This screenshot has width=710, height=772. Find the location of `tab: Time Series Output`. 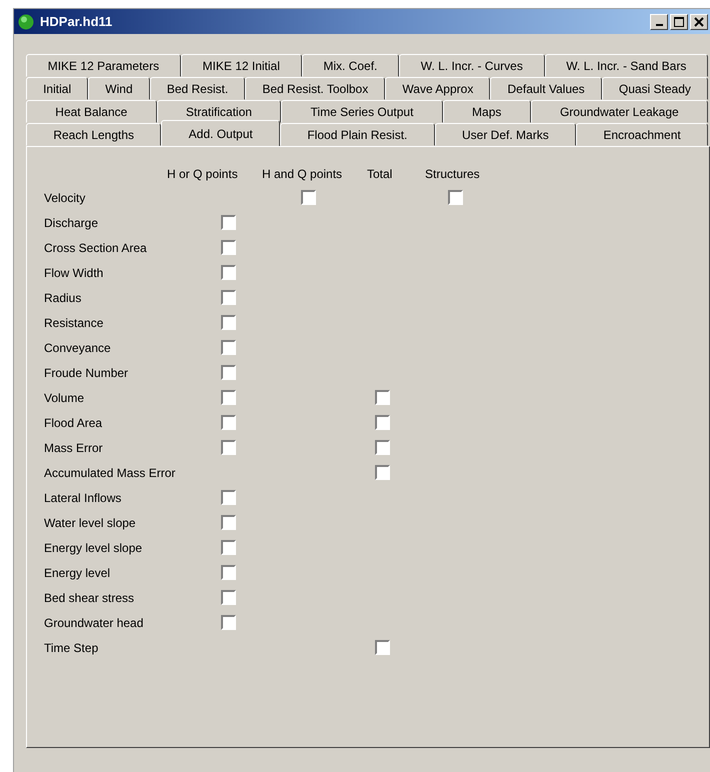

tab: Time Series Output is located at coordinates (362, 111).